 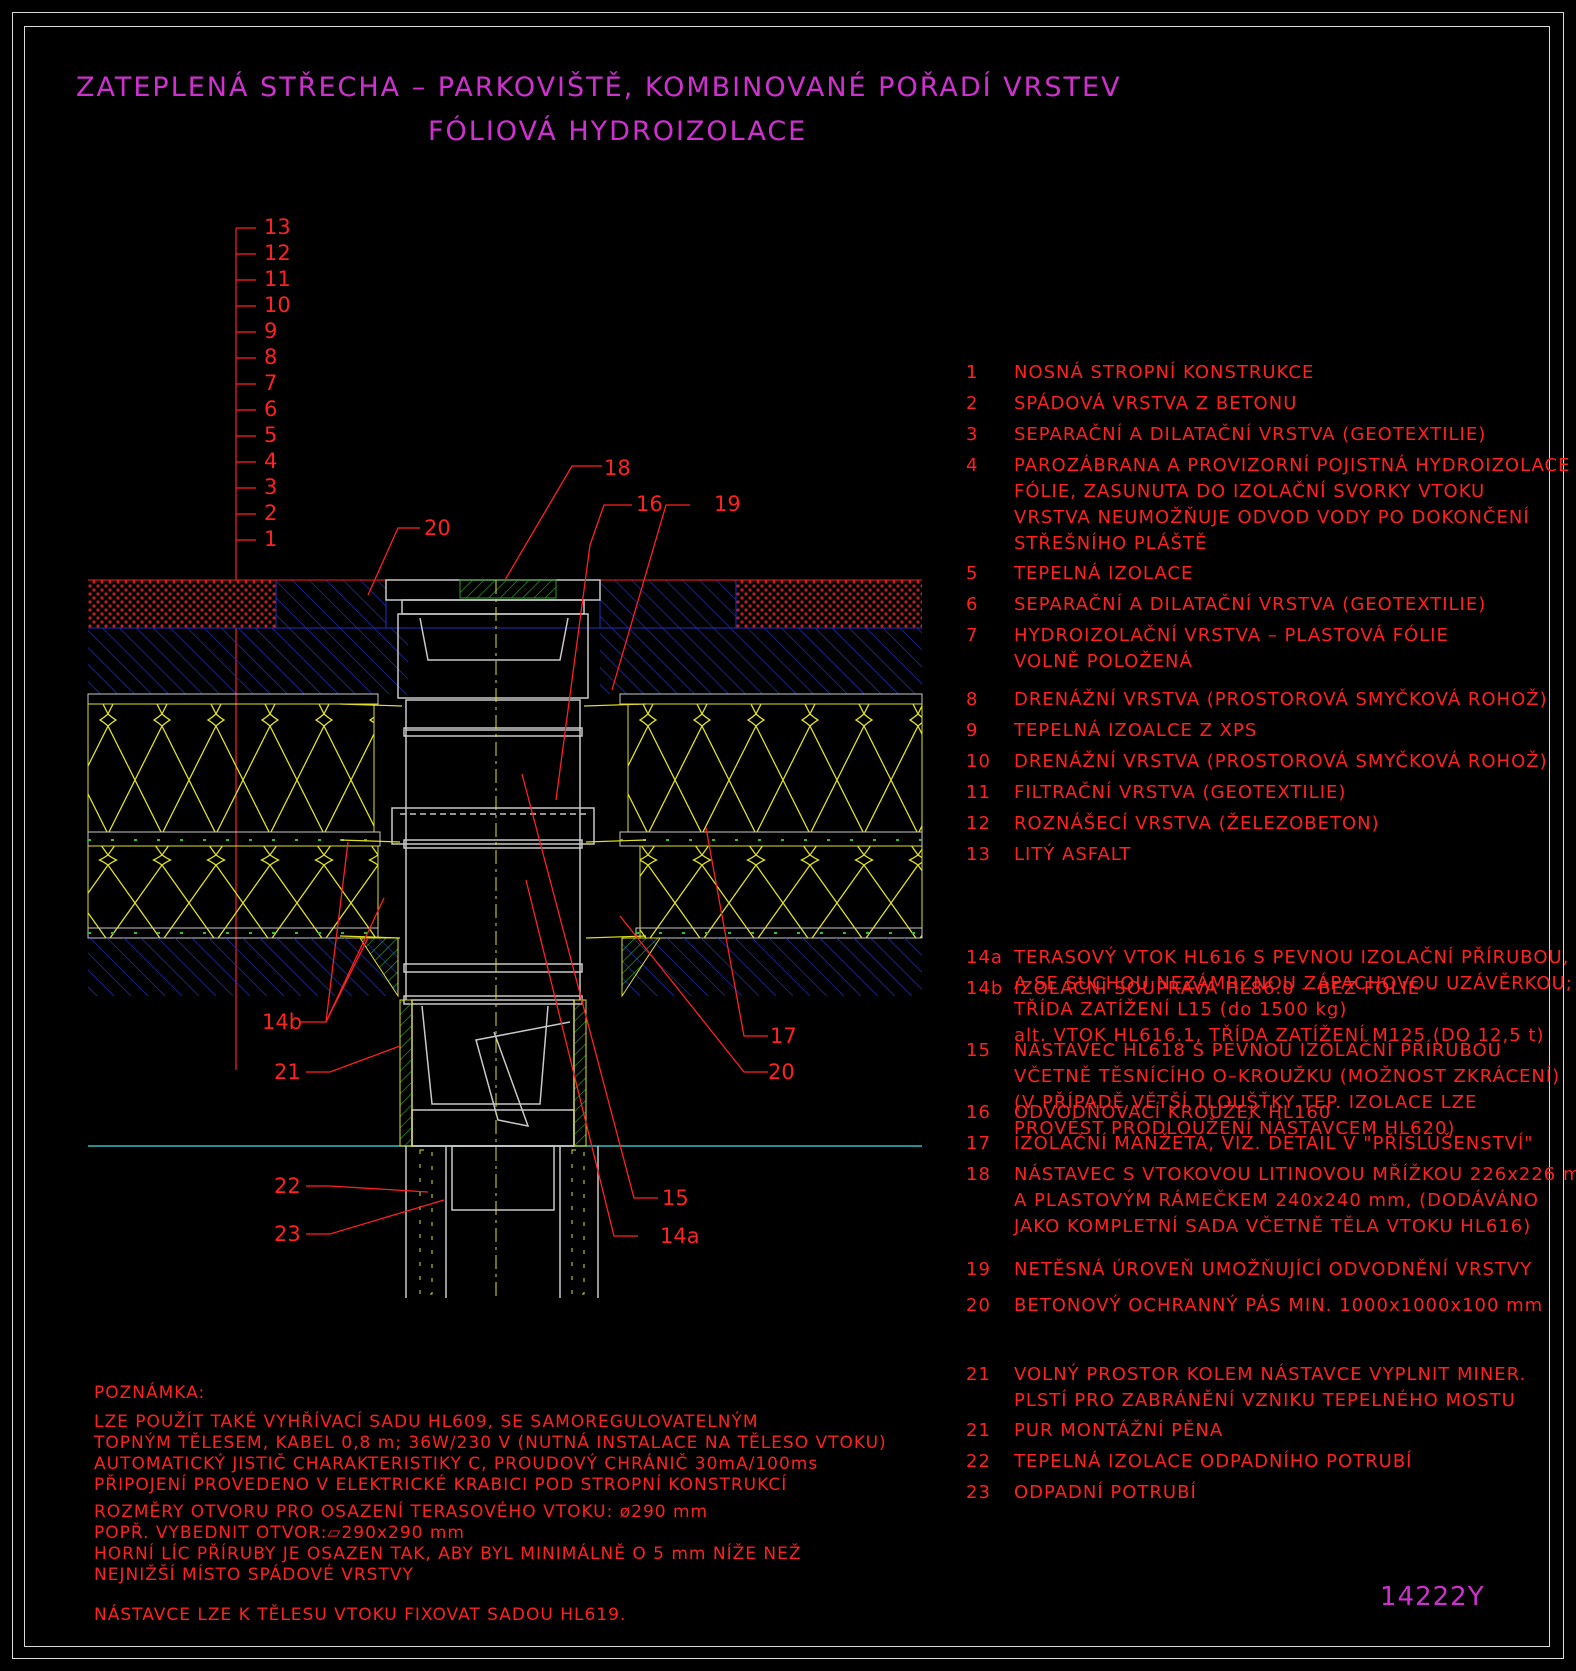 I want to click on callout-17: 17, so click(x=783, y=1036).